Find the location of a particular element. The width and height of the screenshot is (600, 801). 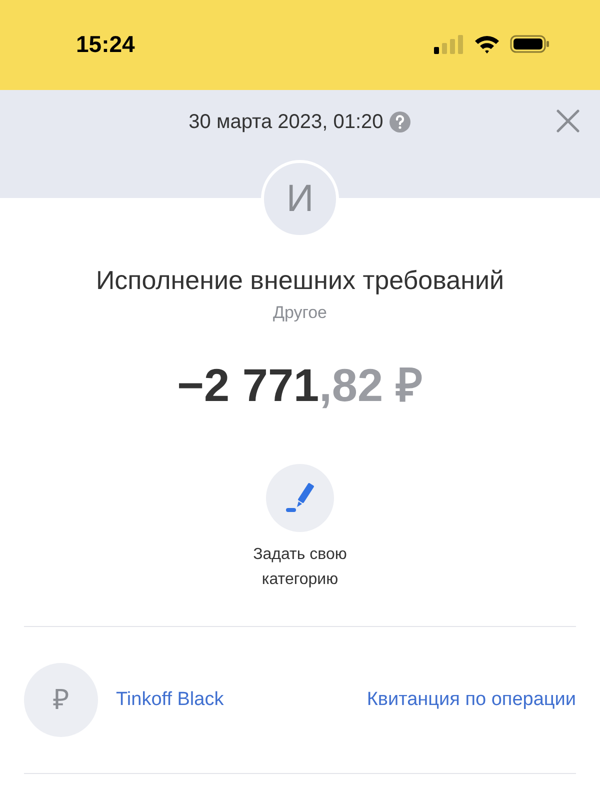

pencil-icon is located at coordinates (300, 498).